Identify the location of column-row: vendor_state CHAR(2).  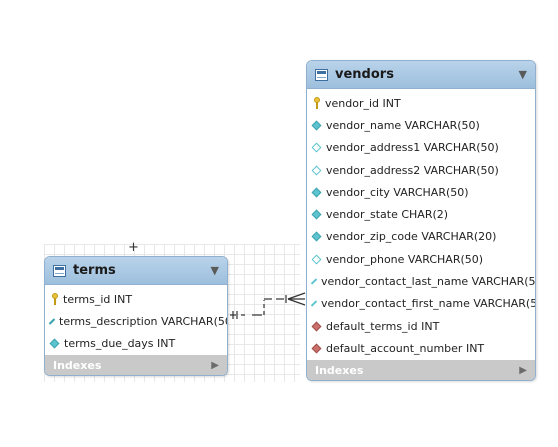
(421, 214).